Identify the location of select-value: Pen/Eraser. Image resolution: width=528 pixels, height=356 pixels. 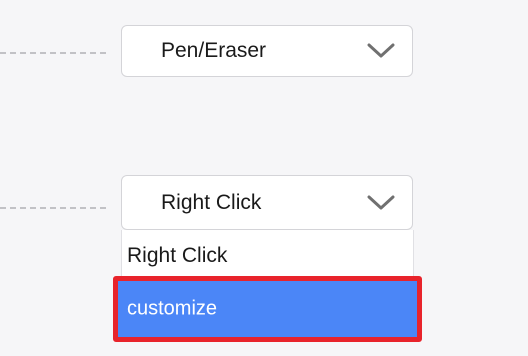
(214, 50).